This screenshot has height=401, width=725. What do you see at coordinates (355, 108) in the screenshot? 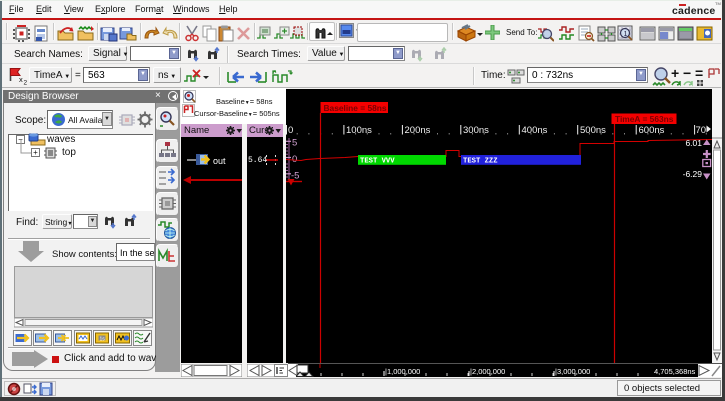
I see `svg-text: Baseline = 58ns` at bounding box center [355, 108].